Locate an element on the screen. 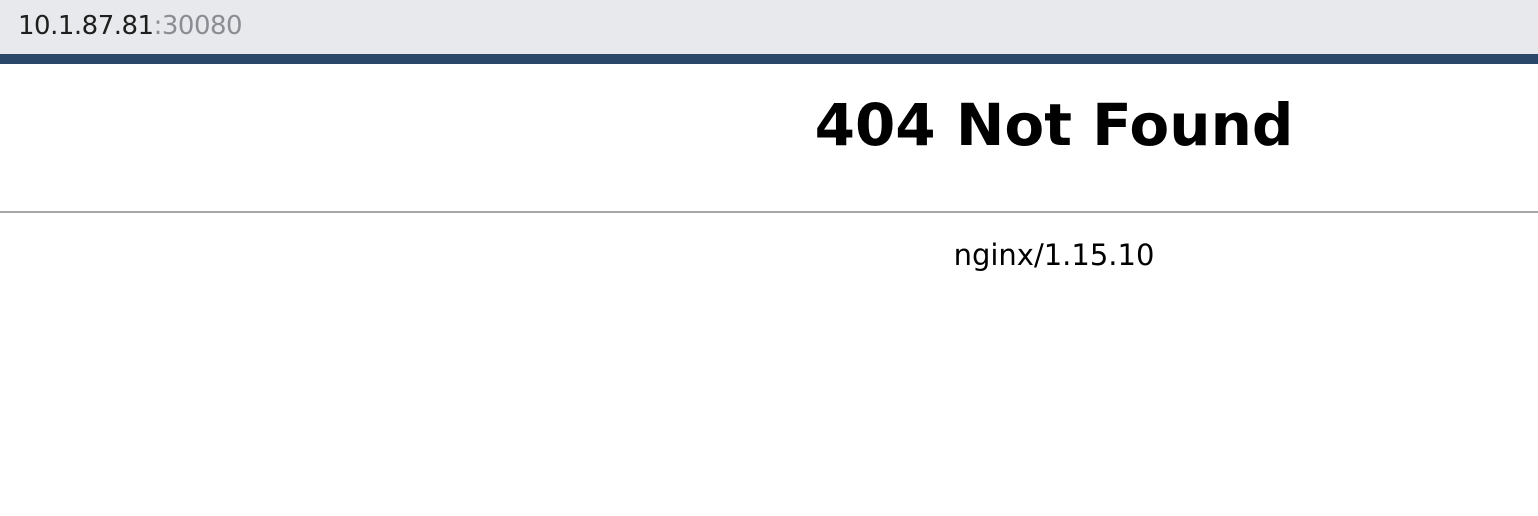 The height and width of the screenshot is (516, 1538). browser-address-bar: 10.1.87.81:30080 is located at coordinates (769, 27).